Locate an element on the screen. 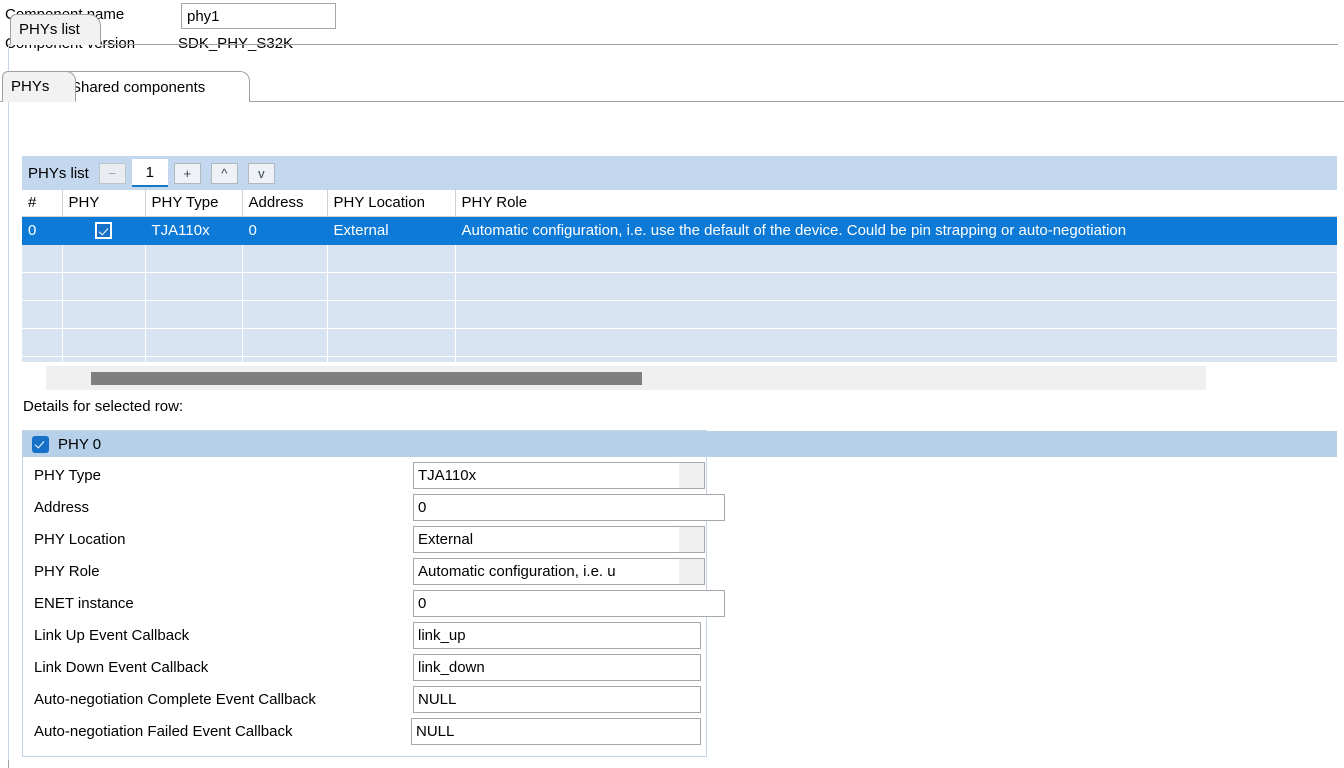 The height and width of the screenshot is (768, 1344). move-row-down-button: v is located at coordinates (261, 173).